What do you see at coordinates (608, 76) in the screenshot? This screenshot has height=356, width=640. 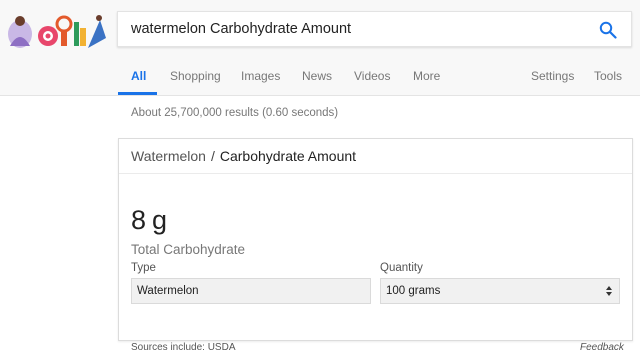 I see `tab-tools: Tools` at bounding box center [608, 76].